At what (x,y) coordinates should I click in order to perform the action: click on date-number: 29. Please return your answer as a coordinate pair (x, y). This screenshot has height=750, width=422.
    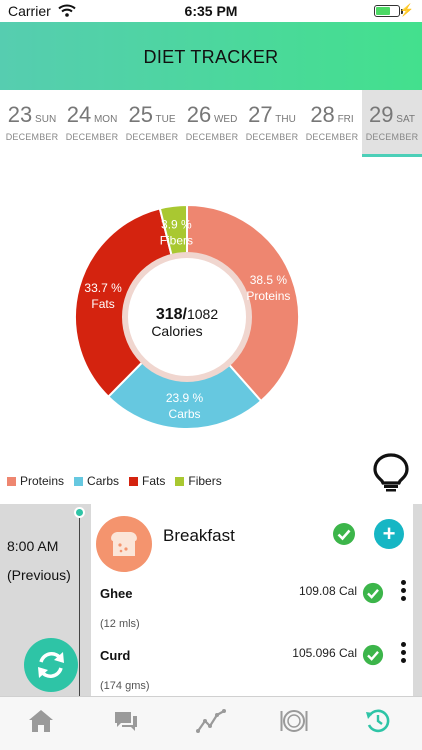
    Looking at the image, I should click on (381, 114).